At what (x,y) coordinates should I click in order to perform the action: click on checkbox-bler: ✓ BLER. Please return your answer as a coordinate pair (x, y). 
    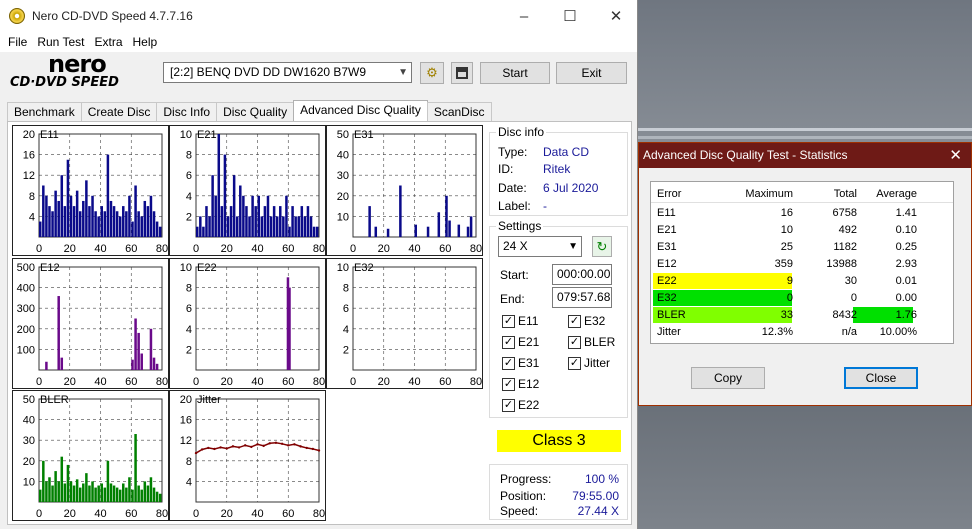
    Looking at the image, I should click on (591, 342).